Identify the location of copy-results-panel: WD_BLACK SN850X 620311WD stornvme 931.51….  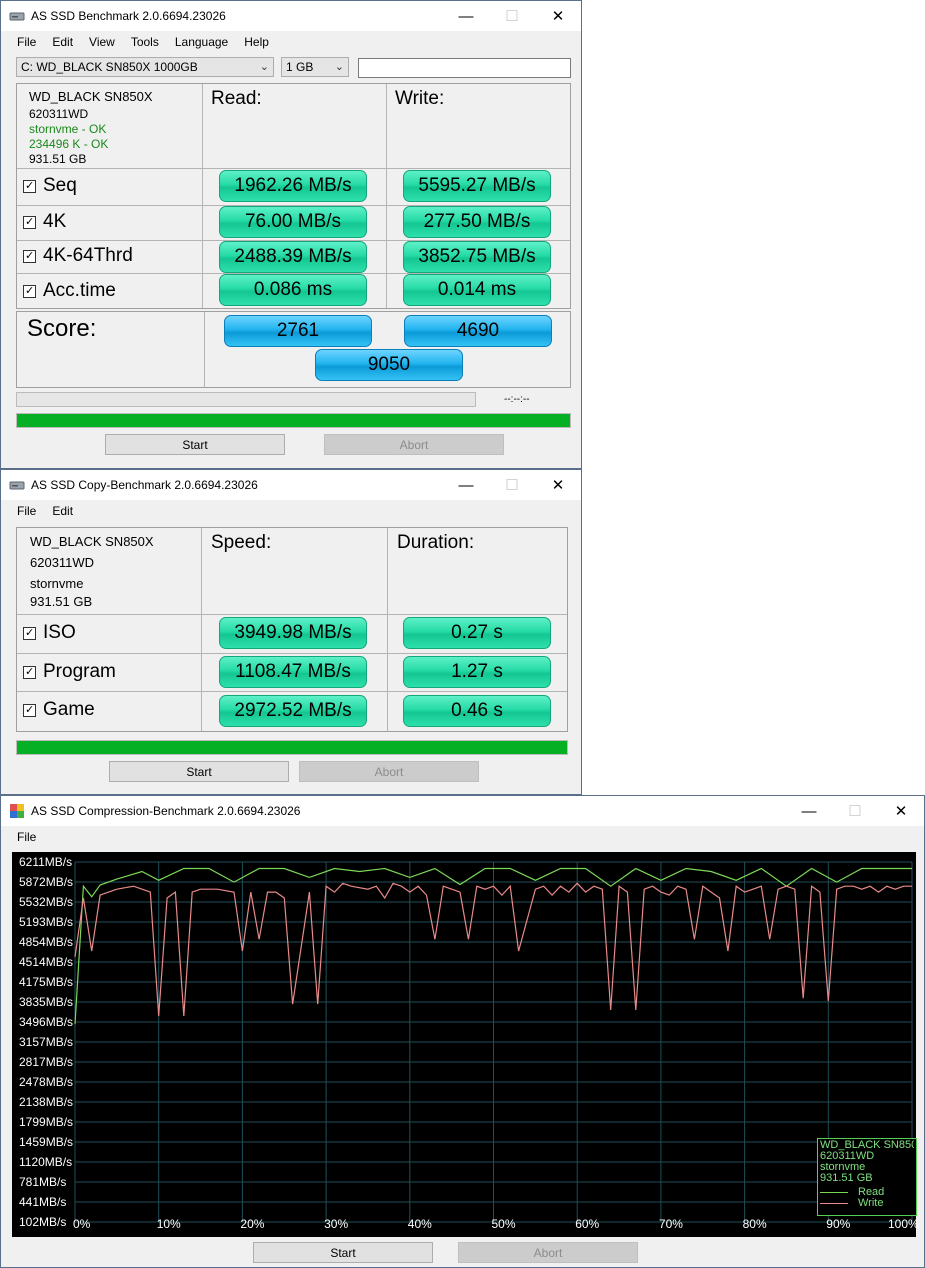
(292, 629).